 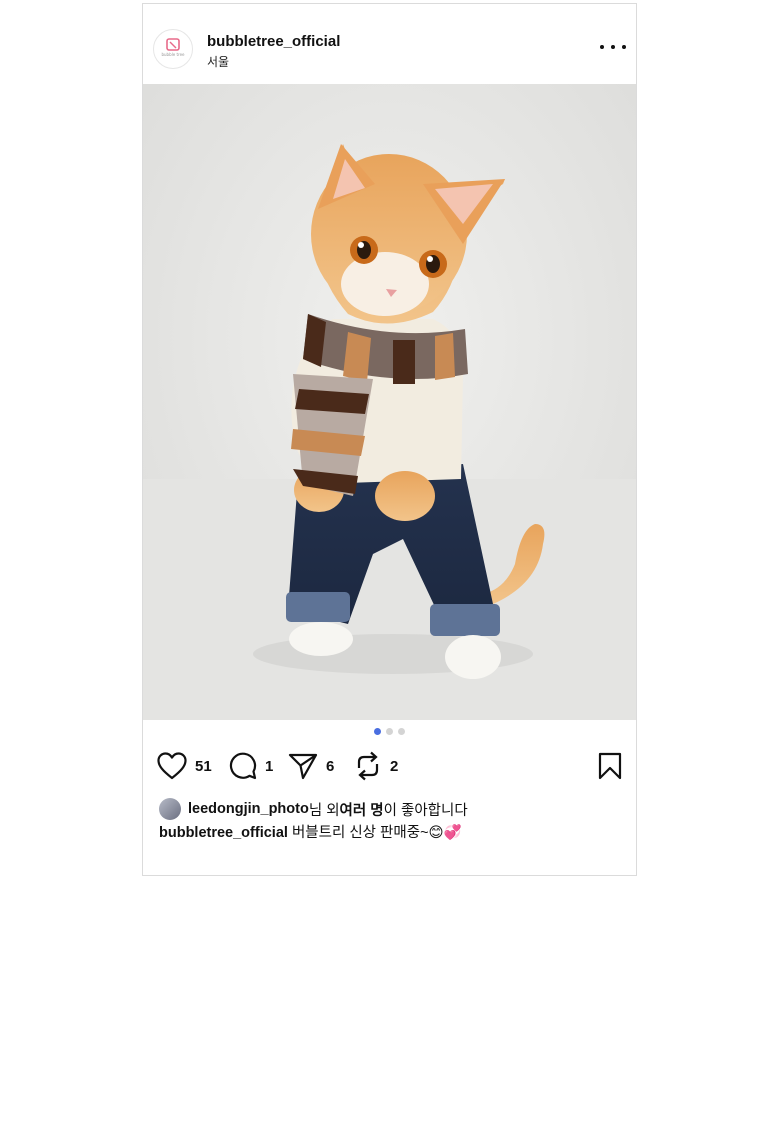 I want to click on carousel-indicator, so click(x=389, y=731).